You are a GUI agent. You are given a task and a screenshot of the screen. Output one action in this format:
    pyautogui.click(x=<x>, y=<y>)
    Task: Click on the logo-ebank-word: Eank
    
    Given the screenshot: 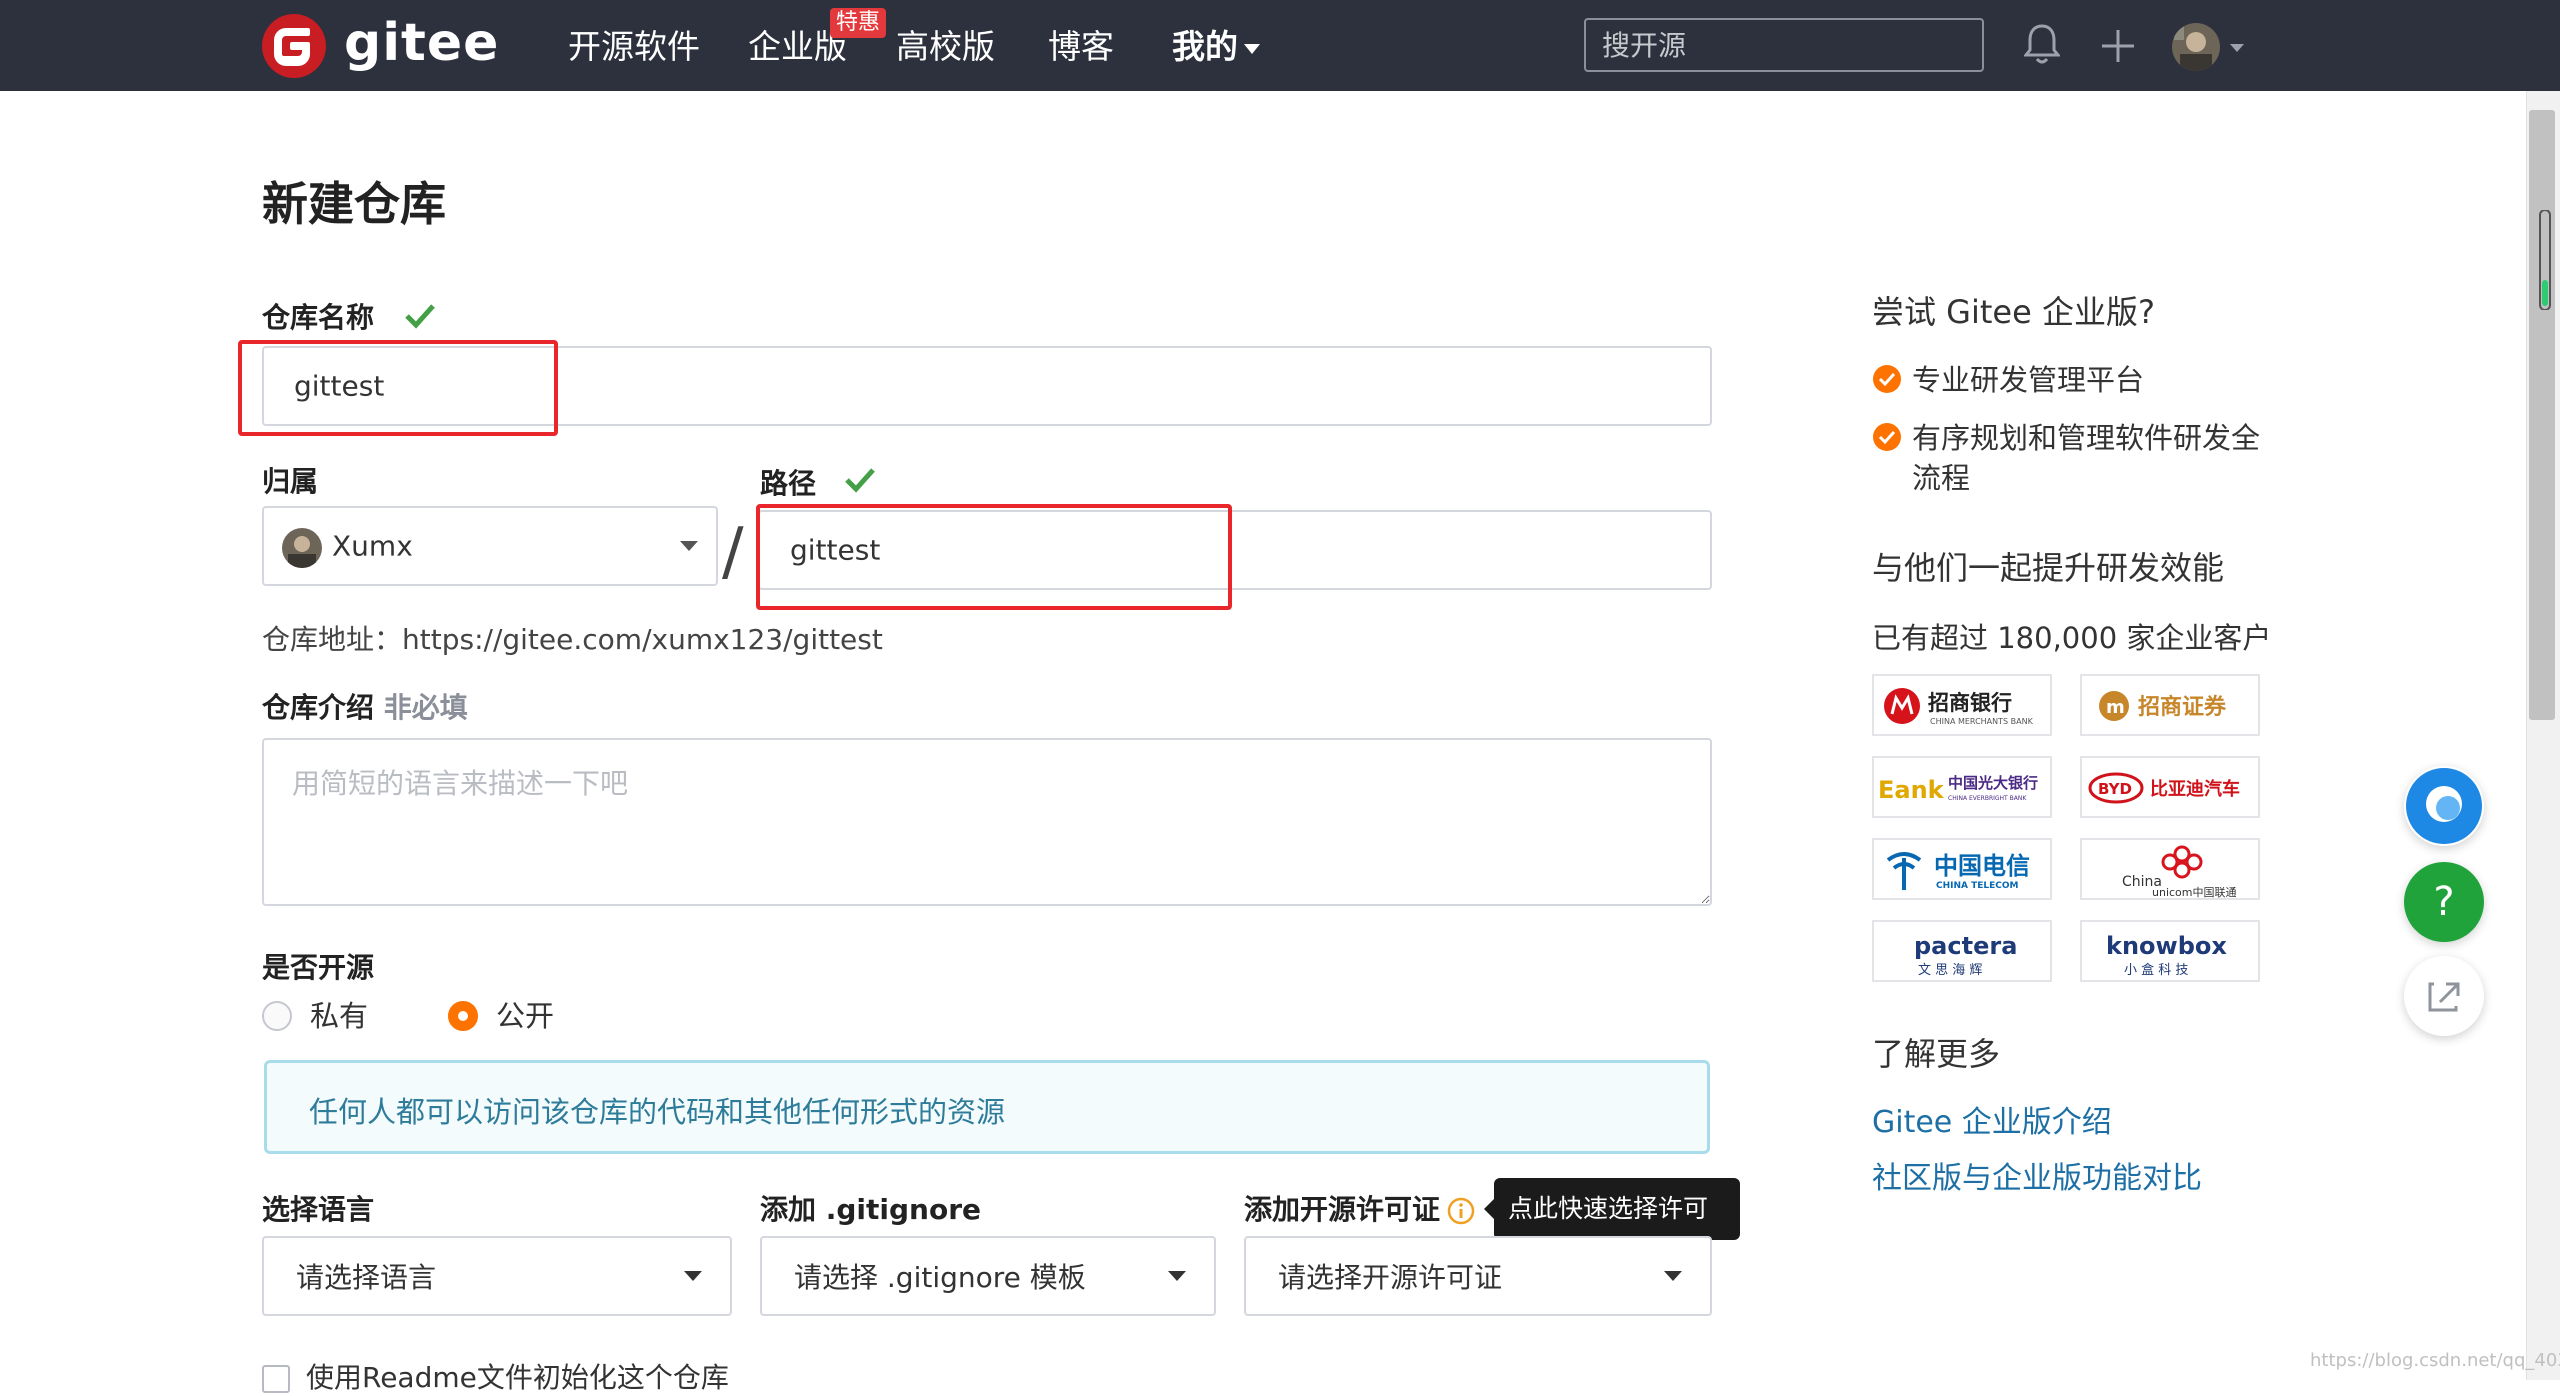 What is the action you would take?
    pyautogui.click(x=1911, y=790)
    